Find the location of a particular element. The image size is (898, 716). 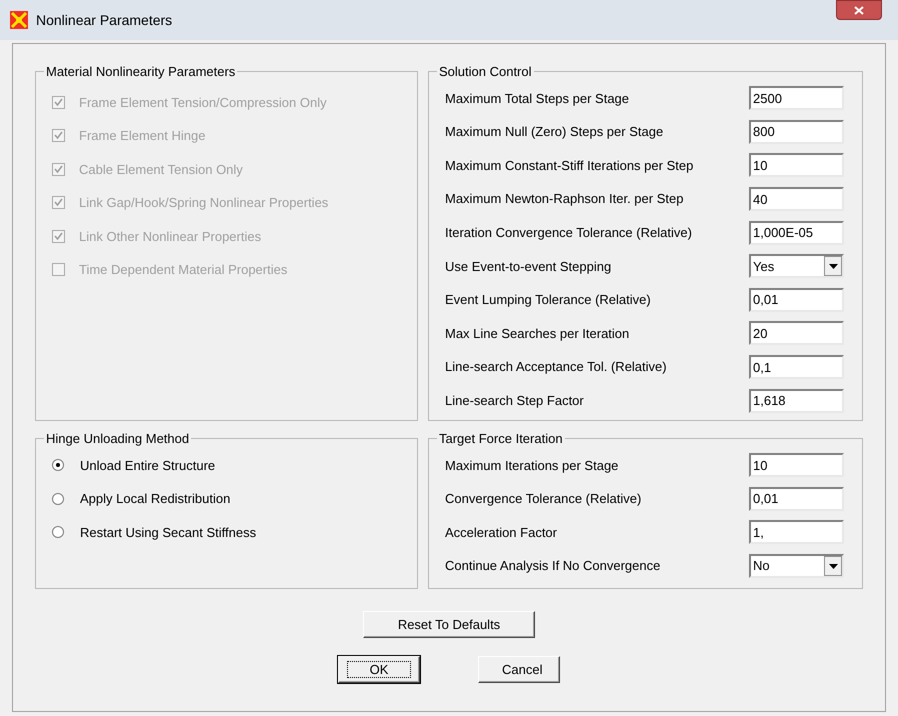

checkbox-label: Frame Element Hinge is located at coordinates (142, 136).